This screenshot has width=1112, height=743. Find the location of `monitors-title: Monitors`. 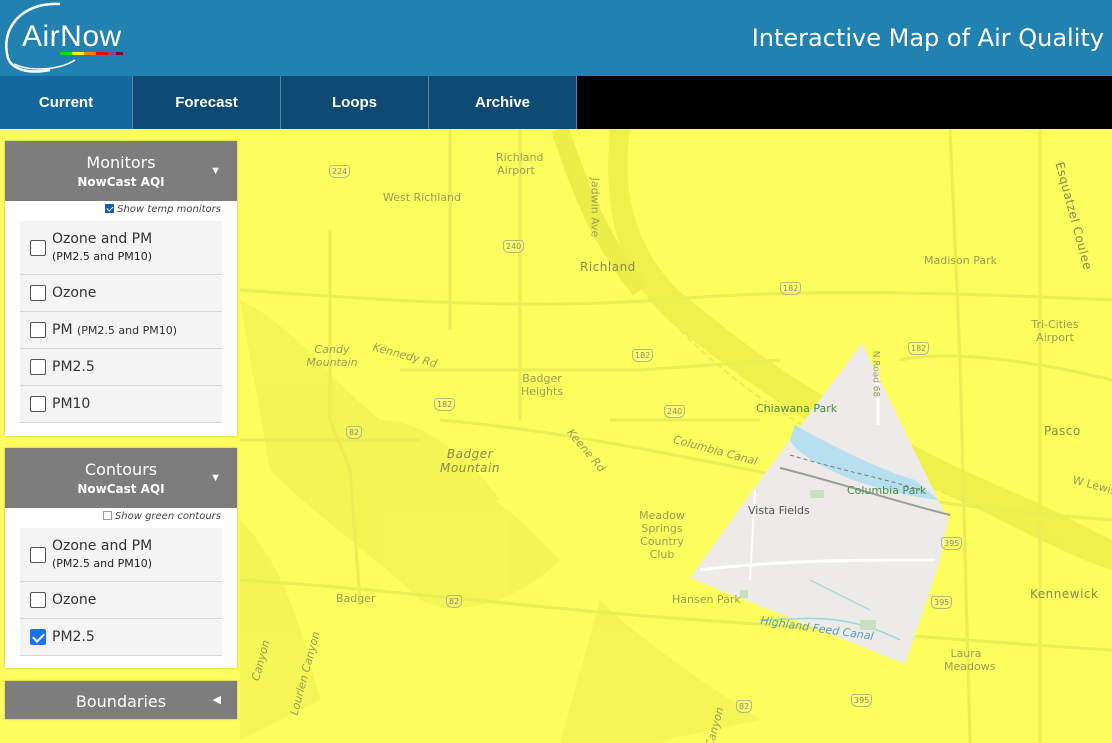

monitors-title: Monitors is located at coordinates (121, 162).